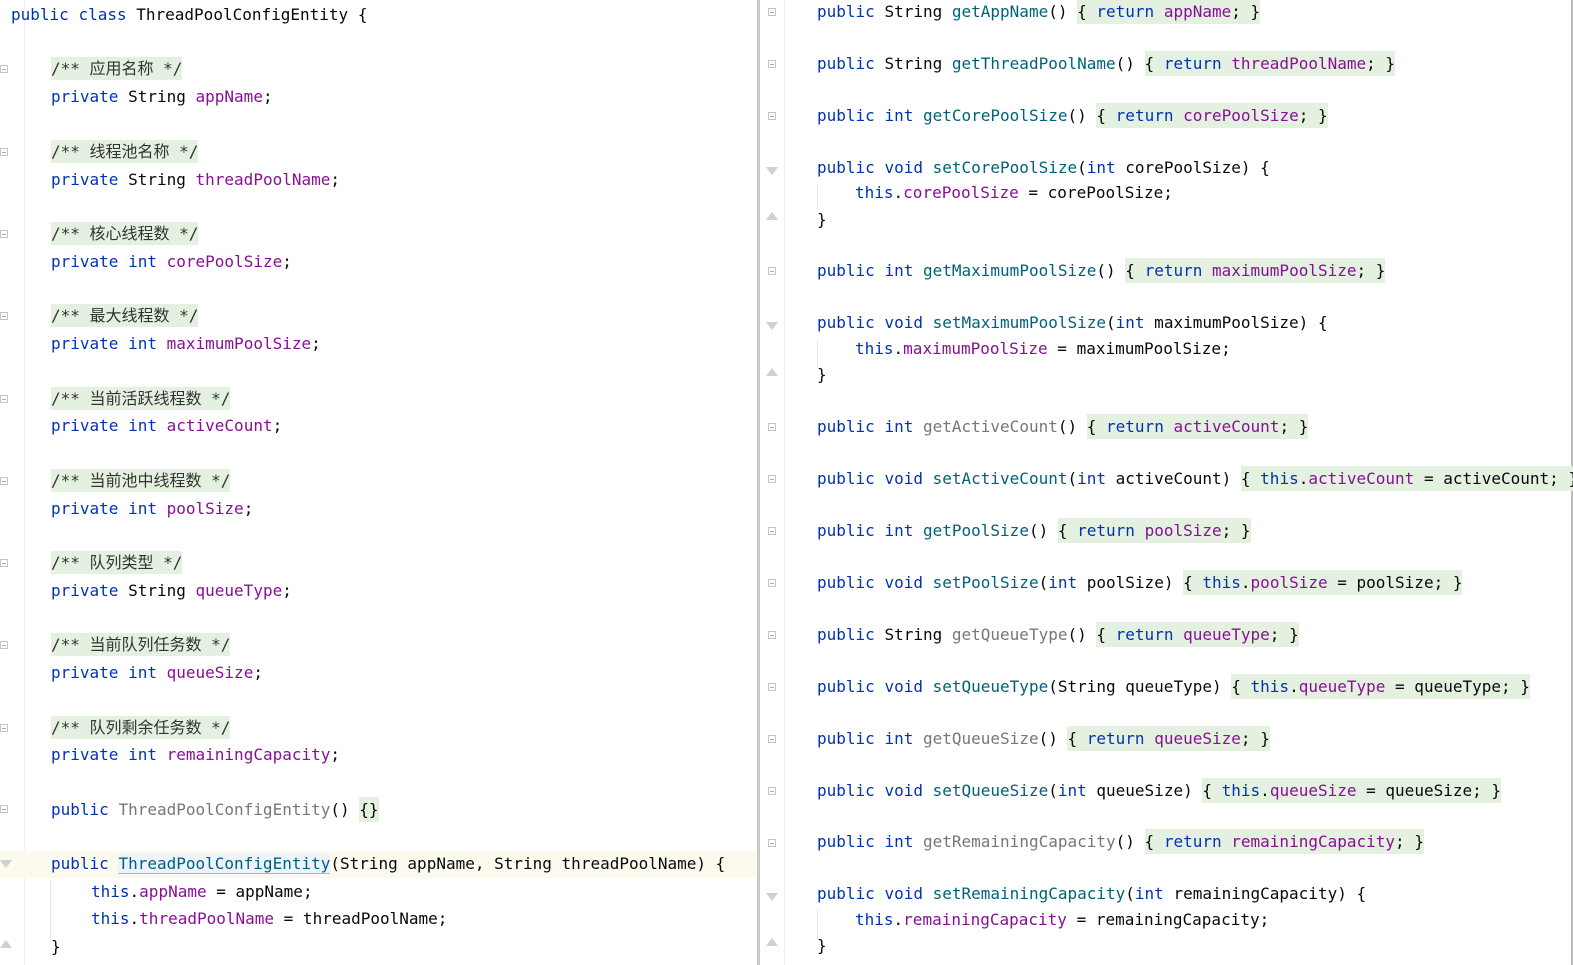  Describe the element at coordinates (980, 738) in the screenshot. I see `method-name: getQueueSize` at that location.